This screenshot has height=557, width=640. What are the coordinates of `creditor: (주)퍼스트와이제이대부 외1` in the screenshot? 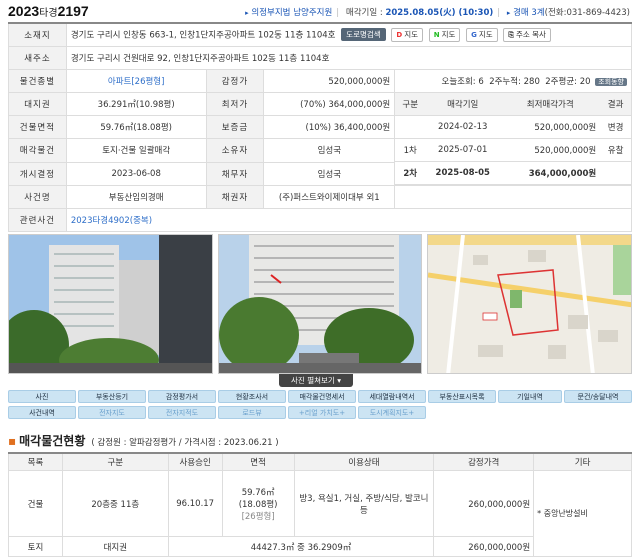 It's located at (329, 197).